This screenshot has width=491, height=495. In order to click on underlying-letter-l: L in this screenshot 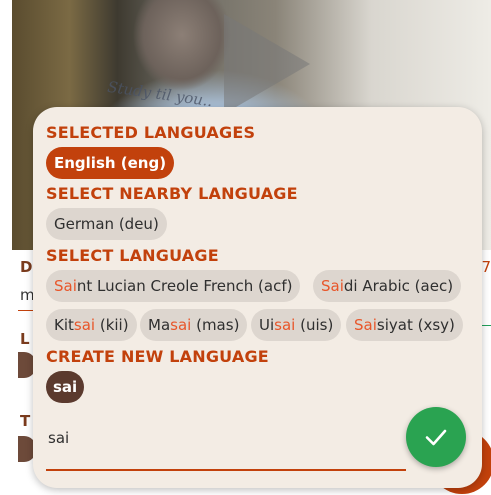, I will do `click(25, 339)`.